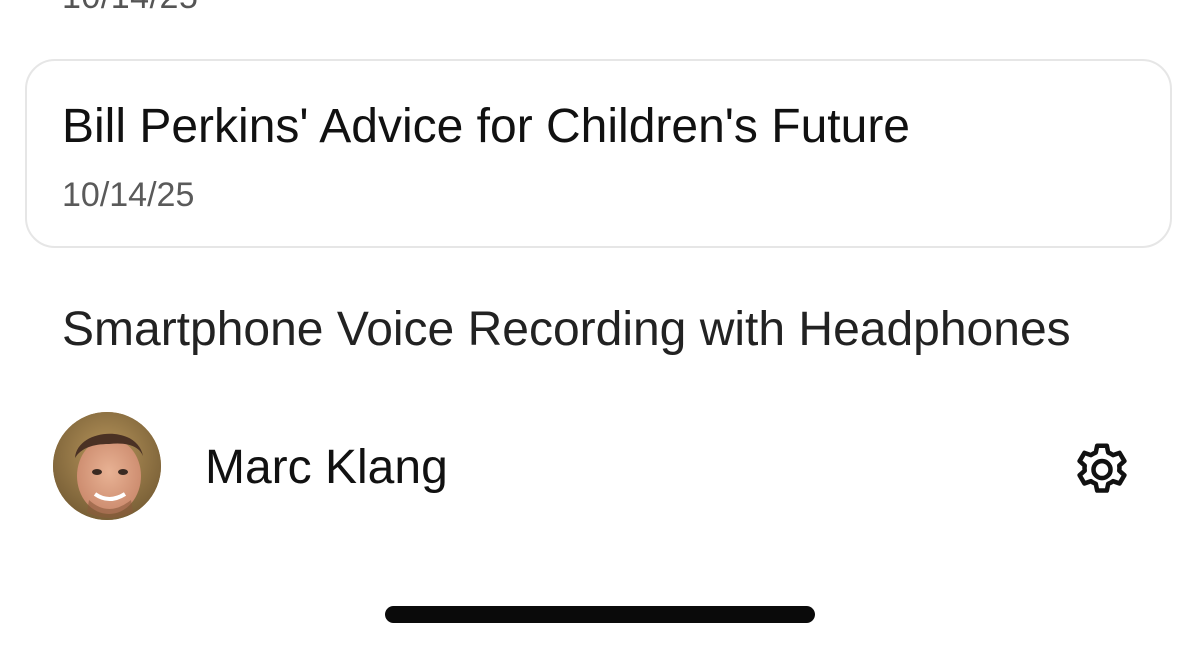 The height and width of the screenshot is (646, 1200). Describe the element at coordinates (128, 195) in the screenshot. I see `chat-item-date: 10/14/25` at that location.